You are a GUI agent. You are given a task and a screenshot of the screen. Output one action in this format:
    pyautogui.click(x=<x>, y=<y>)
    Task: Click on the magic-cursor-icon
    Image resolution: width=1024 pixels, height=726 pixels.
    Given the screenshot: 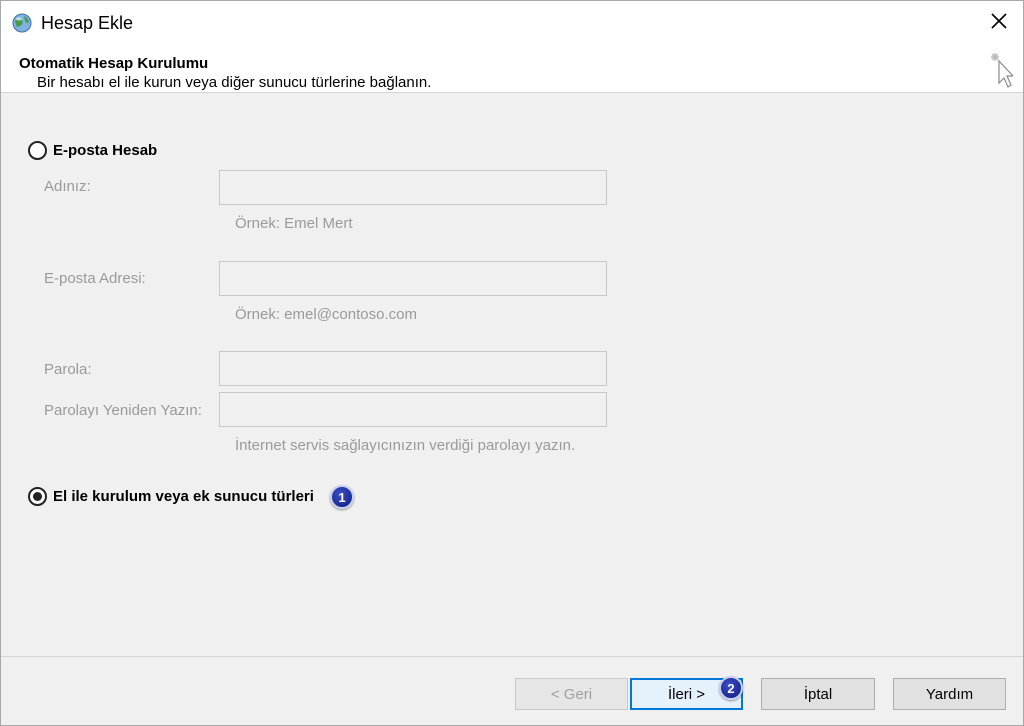 What is the action you would take?
    pyautogui.click(x=1000, y=69)
    